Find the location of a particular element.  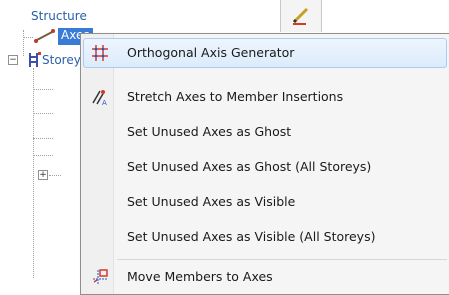

menu-item-orthogonal-axis-generator: Orthogonal Axis Generator is located at coordinates (265, 53).